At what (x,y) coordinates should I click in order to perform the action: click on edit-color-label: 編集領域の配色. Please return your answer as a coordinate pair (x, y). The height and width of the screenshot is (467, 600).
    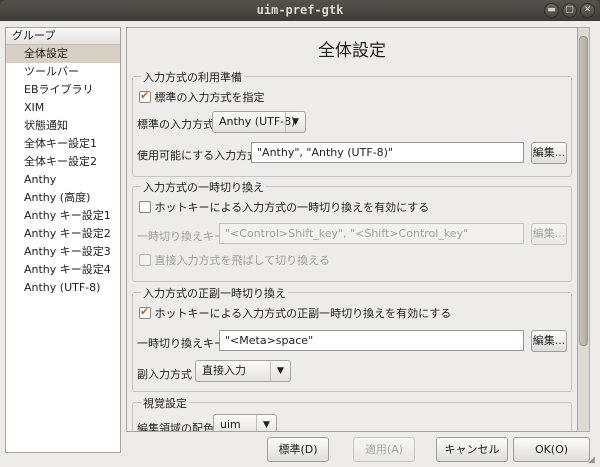
    Looking at the image, I should click on (175, 427).